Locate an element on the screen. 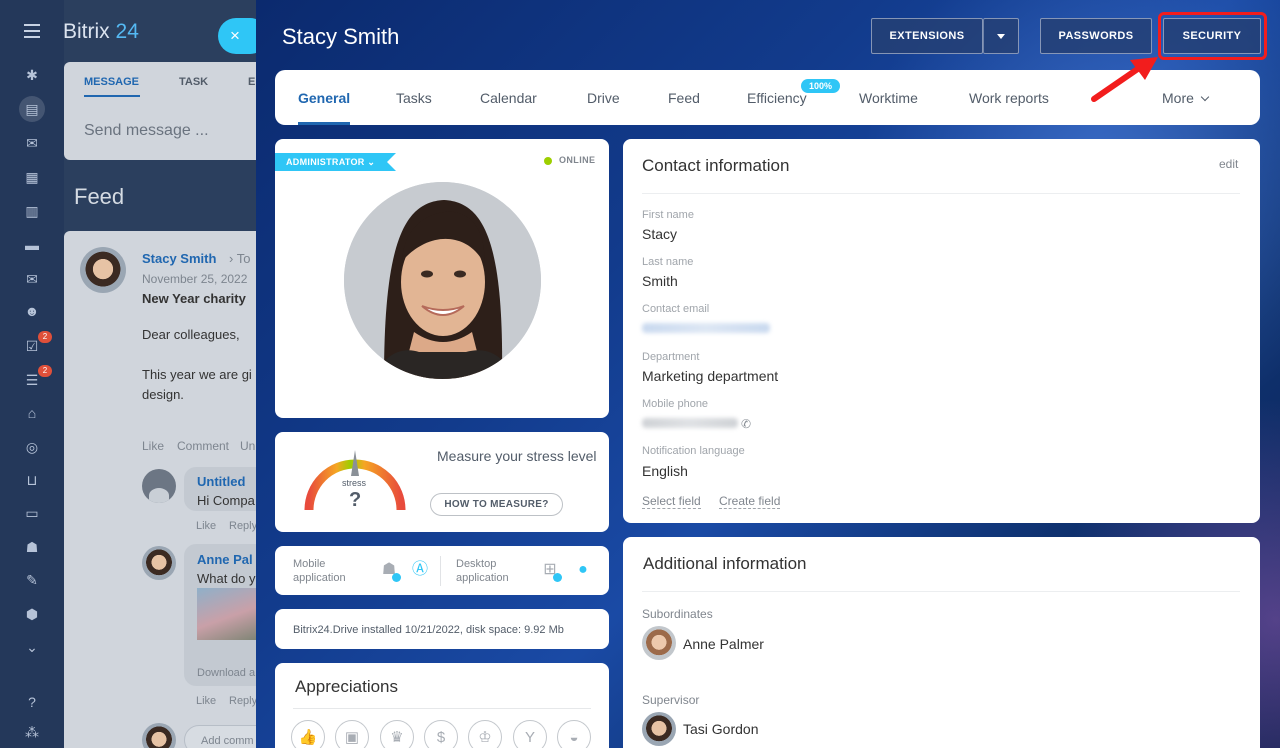 The width and height of the screenshot is (1280, 748). subordinate-name: Anne Palmer is located at coordinates (723, 644).